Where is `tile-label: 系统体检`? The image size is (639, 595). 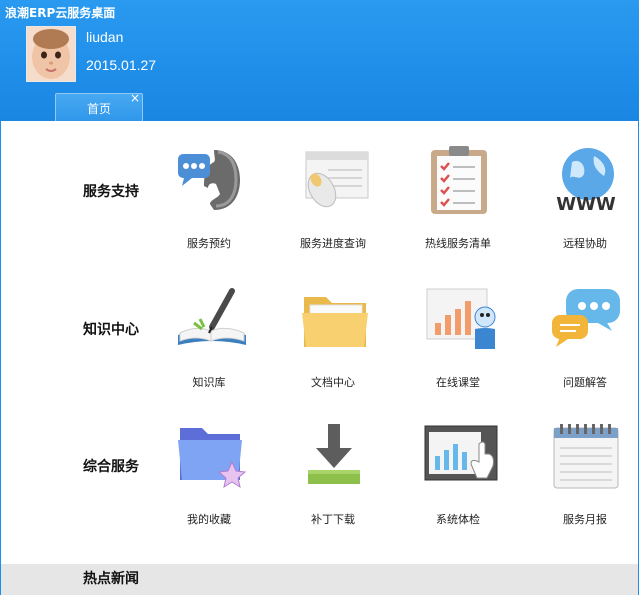 tile-label: 系统体检 is located at coordinates (458, 519).